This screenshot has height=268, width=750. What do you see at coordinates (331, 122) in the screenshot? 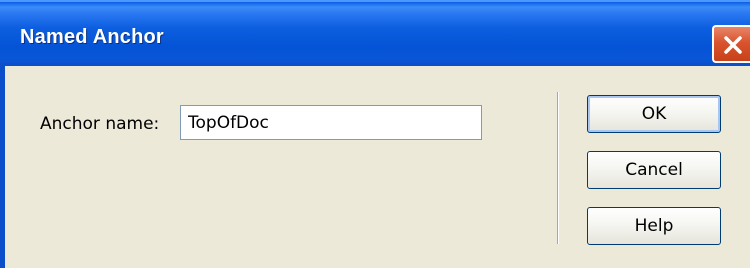
I see `anchor-name-input` at bounding box center [331, 122].